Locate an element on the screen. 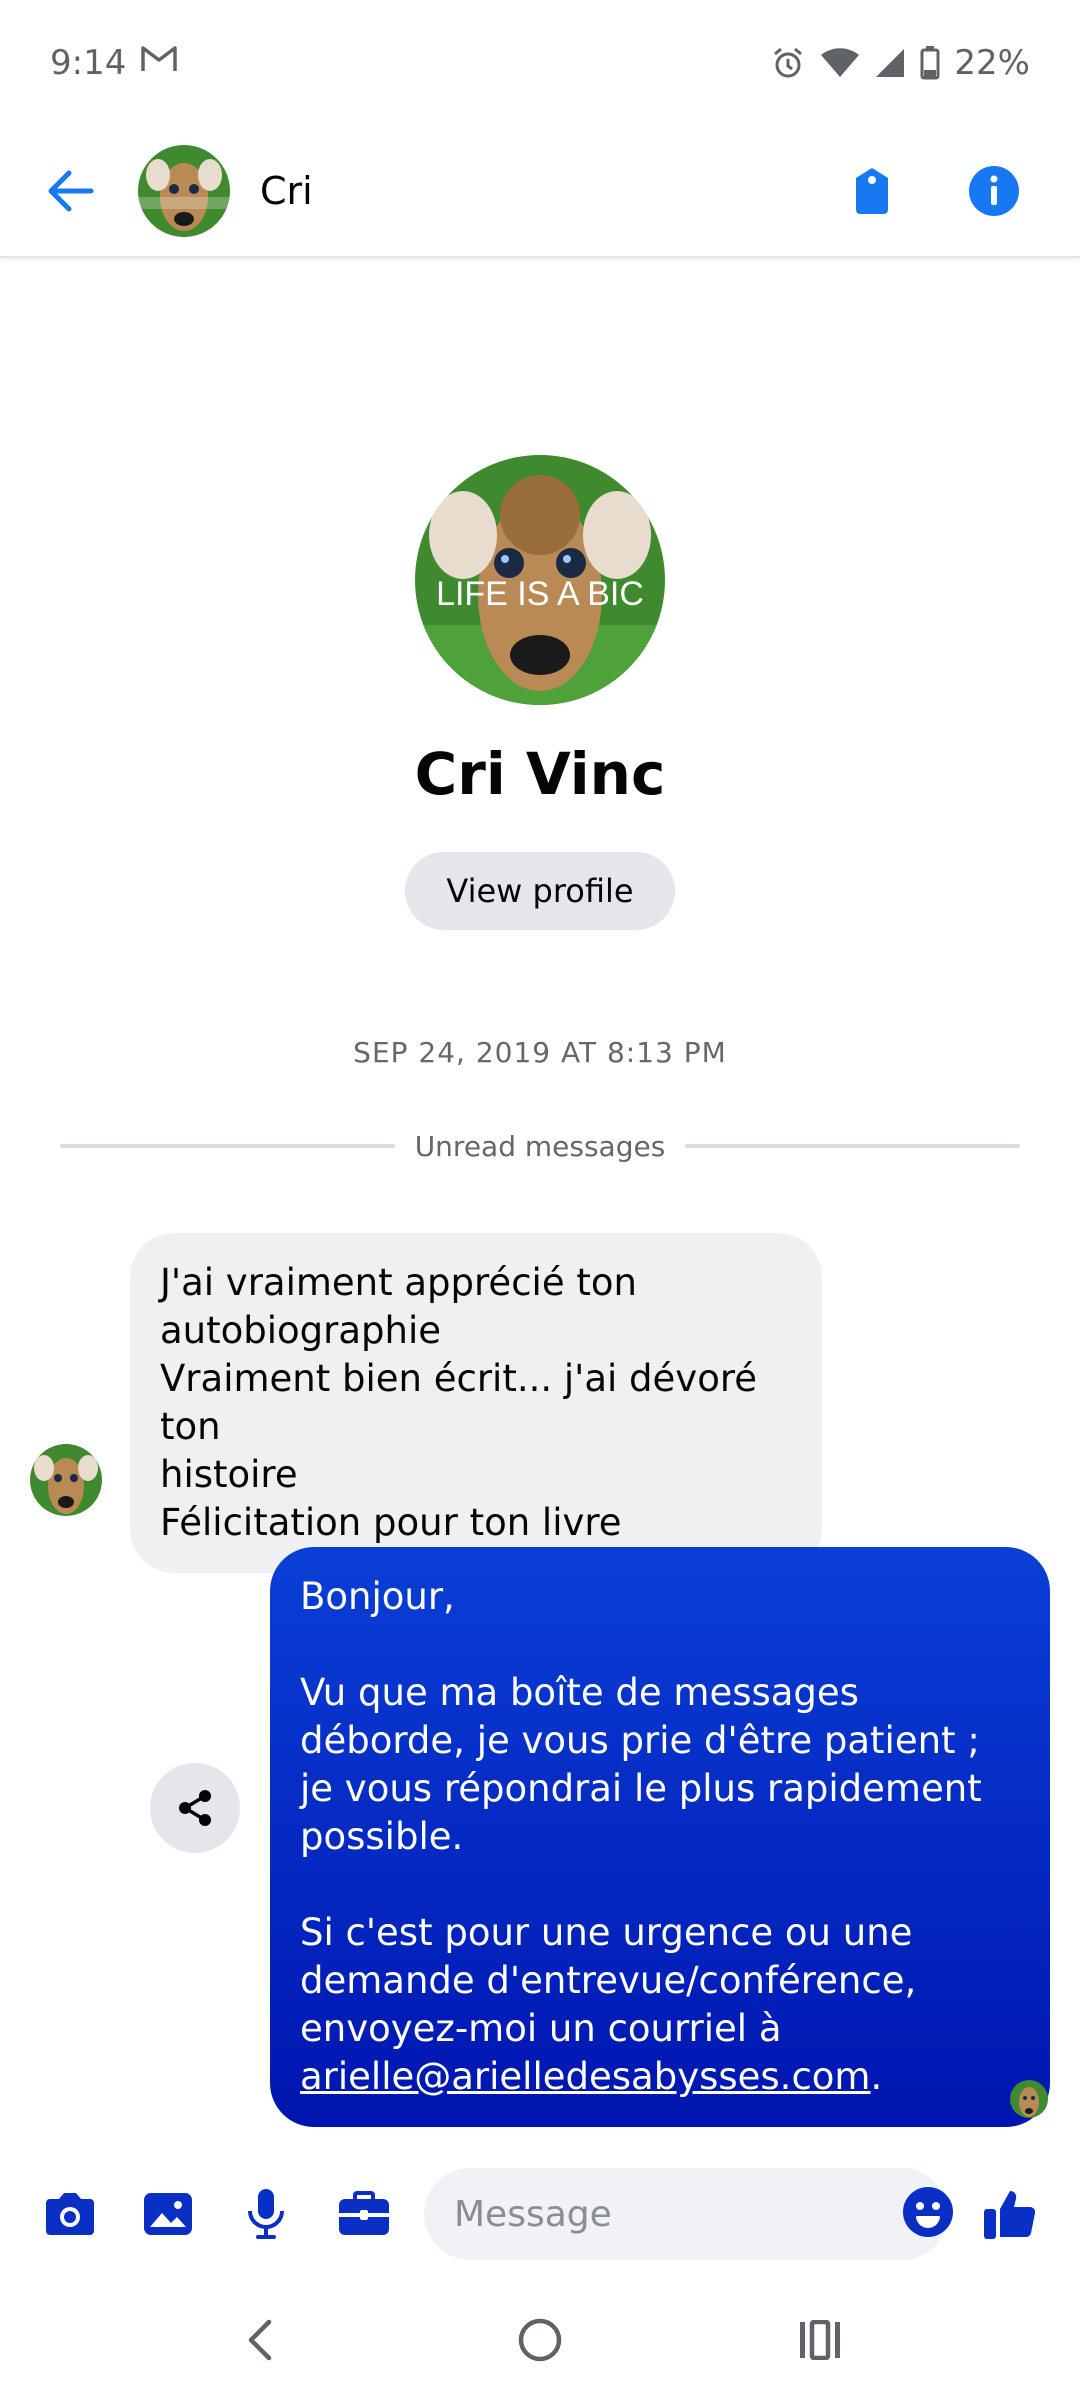  nav-recents-button is located at coordinates (820, 2340).